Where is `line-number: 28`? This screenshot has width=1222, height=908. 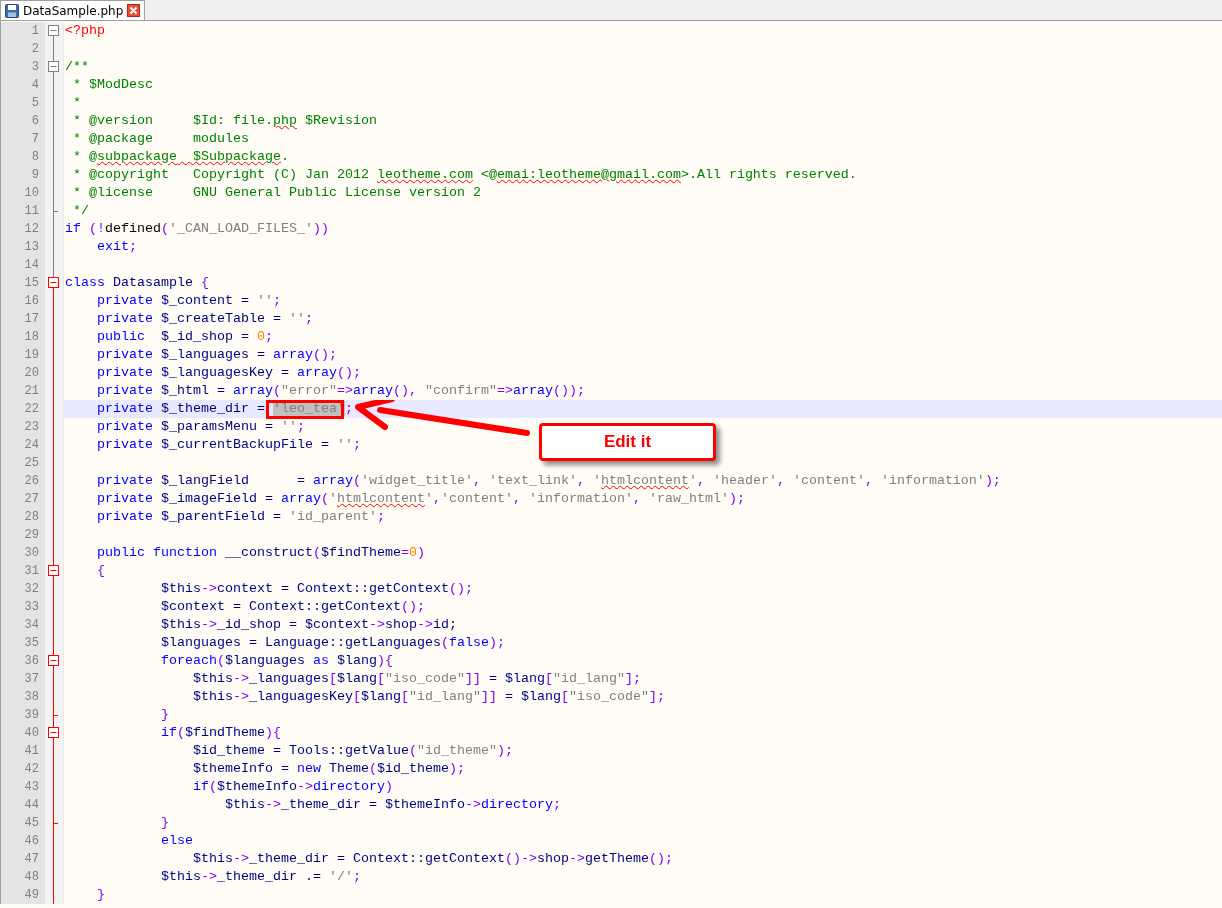 line-number: 28 is located at coordinates (31, 517).